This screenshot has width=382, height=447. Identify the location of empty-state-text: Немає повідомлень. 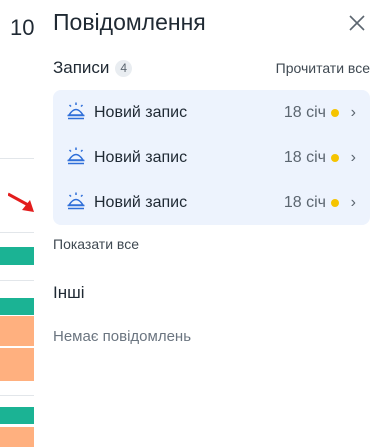
(122, 336).